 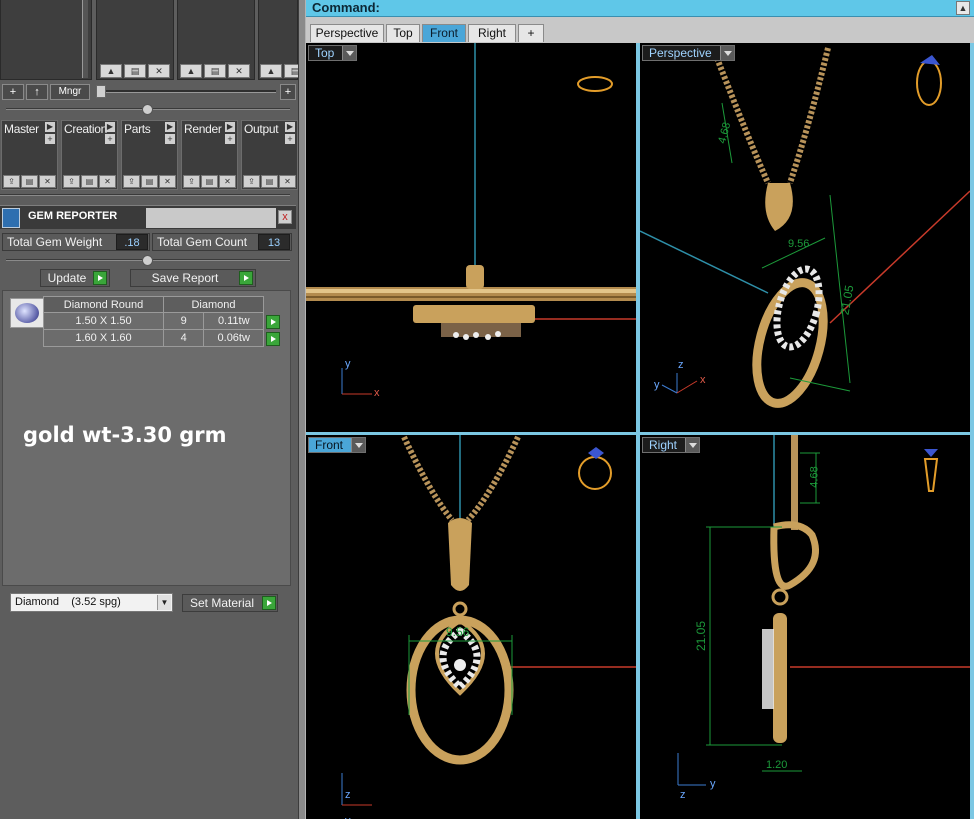 I want to click on add-view-icon: +, so click(x=531, y=33).